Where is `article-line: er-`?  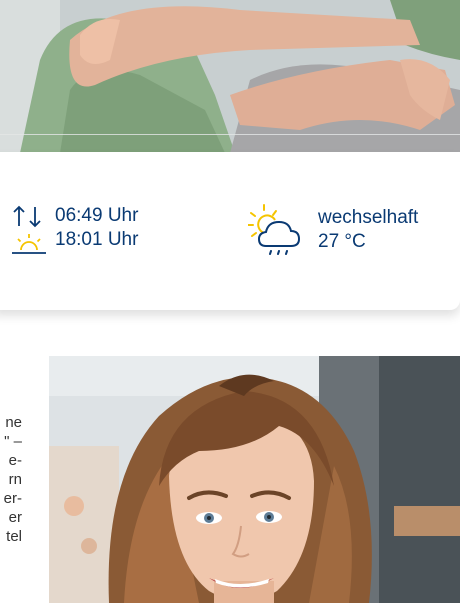 article-line: er- is located at coordinates (12, 498).